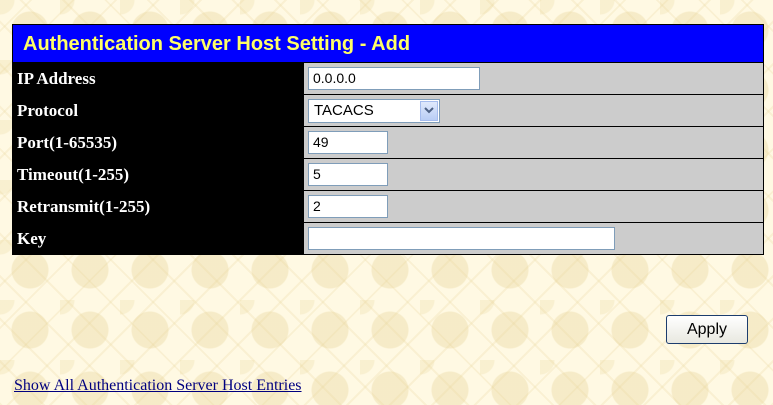  What do you see at coordinates (533, 78) in the screenshot?
I see `ip-address-cell: 0.0.0.0` at bounding box center [533, 78].